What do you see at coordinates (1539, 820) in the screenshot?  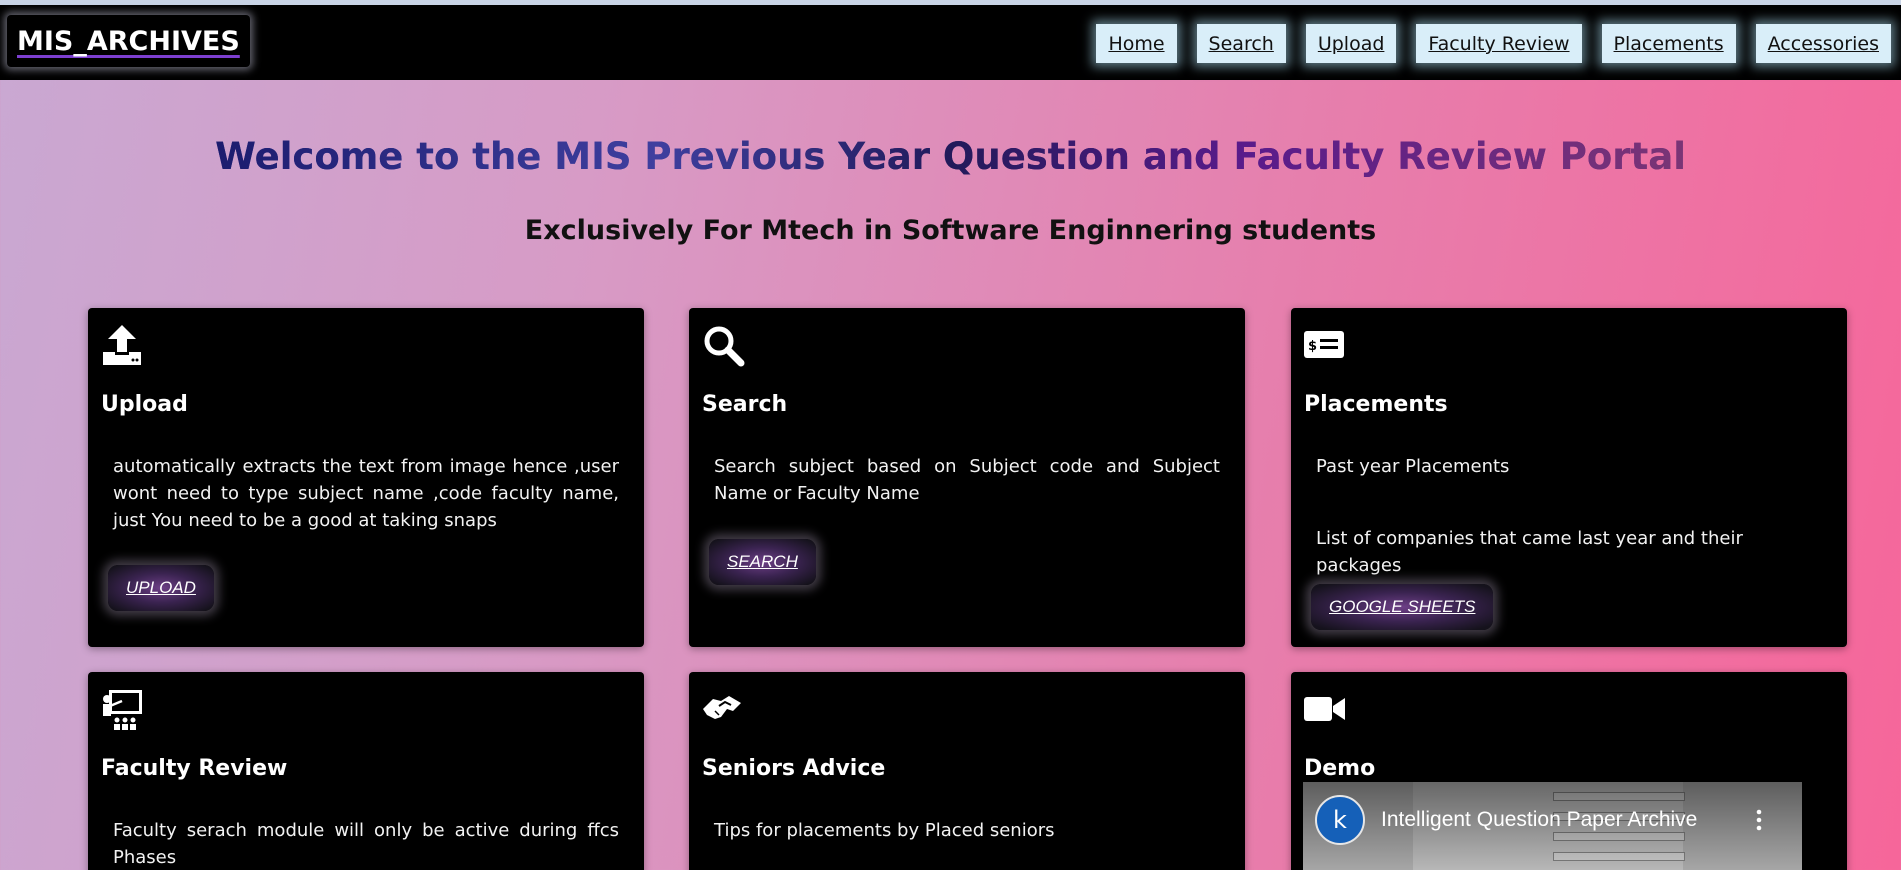 I see `video-title: Intelligent Question Paper Archive` at bounding box center [1539, 820].